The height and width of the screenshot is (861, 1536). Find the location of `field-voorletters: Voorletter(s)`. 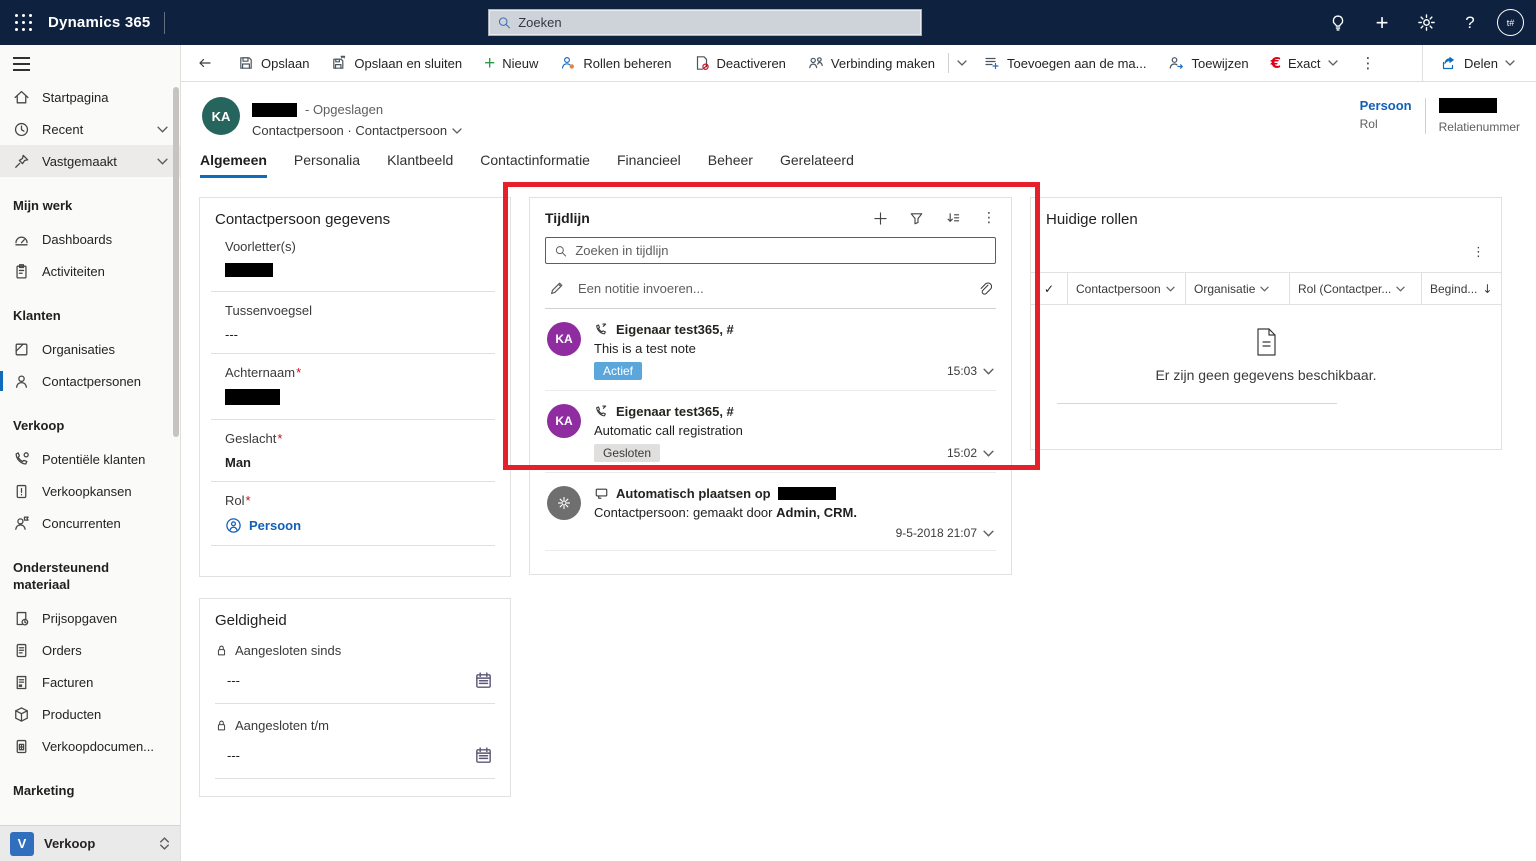

field-voorletters: Voorletter(s) is located at coordinates (355, 259).